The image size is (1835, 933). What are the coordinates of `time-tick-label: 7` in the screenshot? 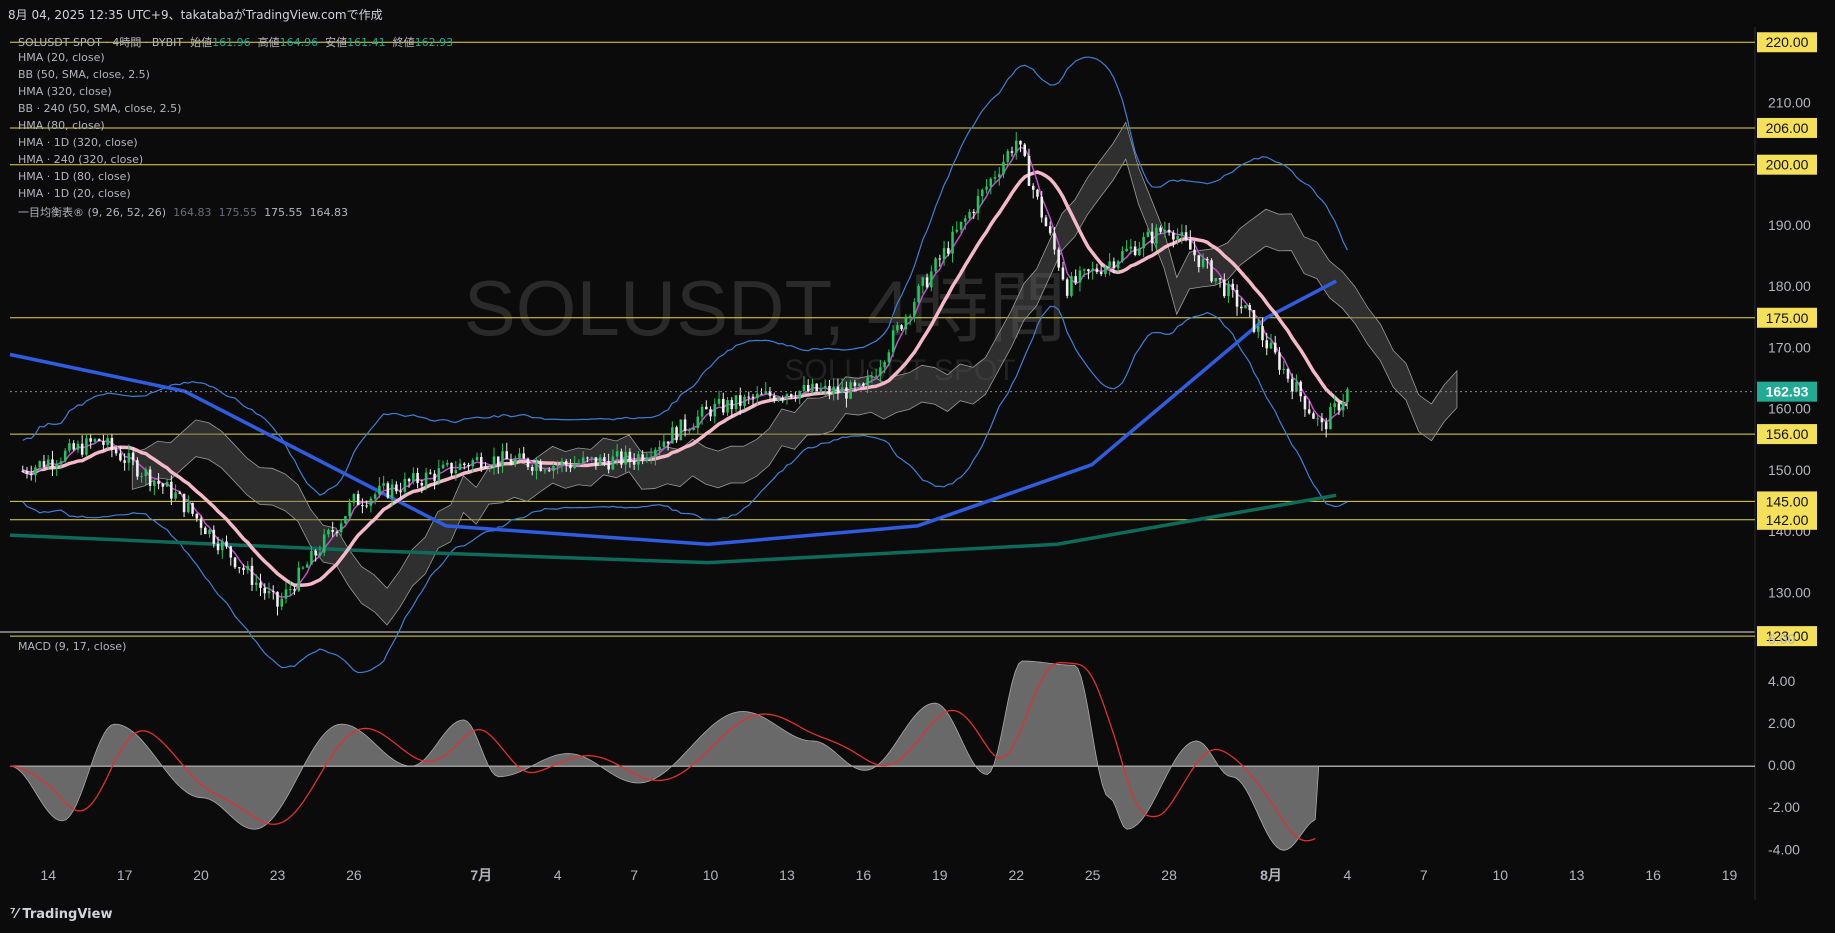 It's located at (1424, 875).